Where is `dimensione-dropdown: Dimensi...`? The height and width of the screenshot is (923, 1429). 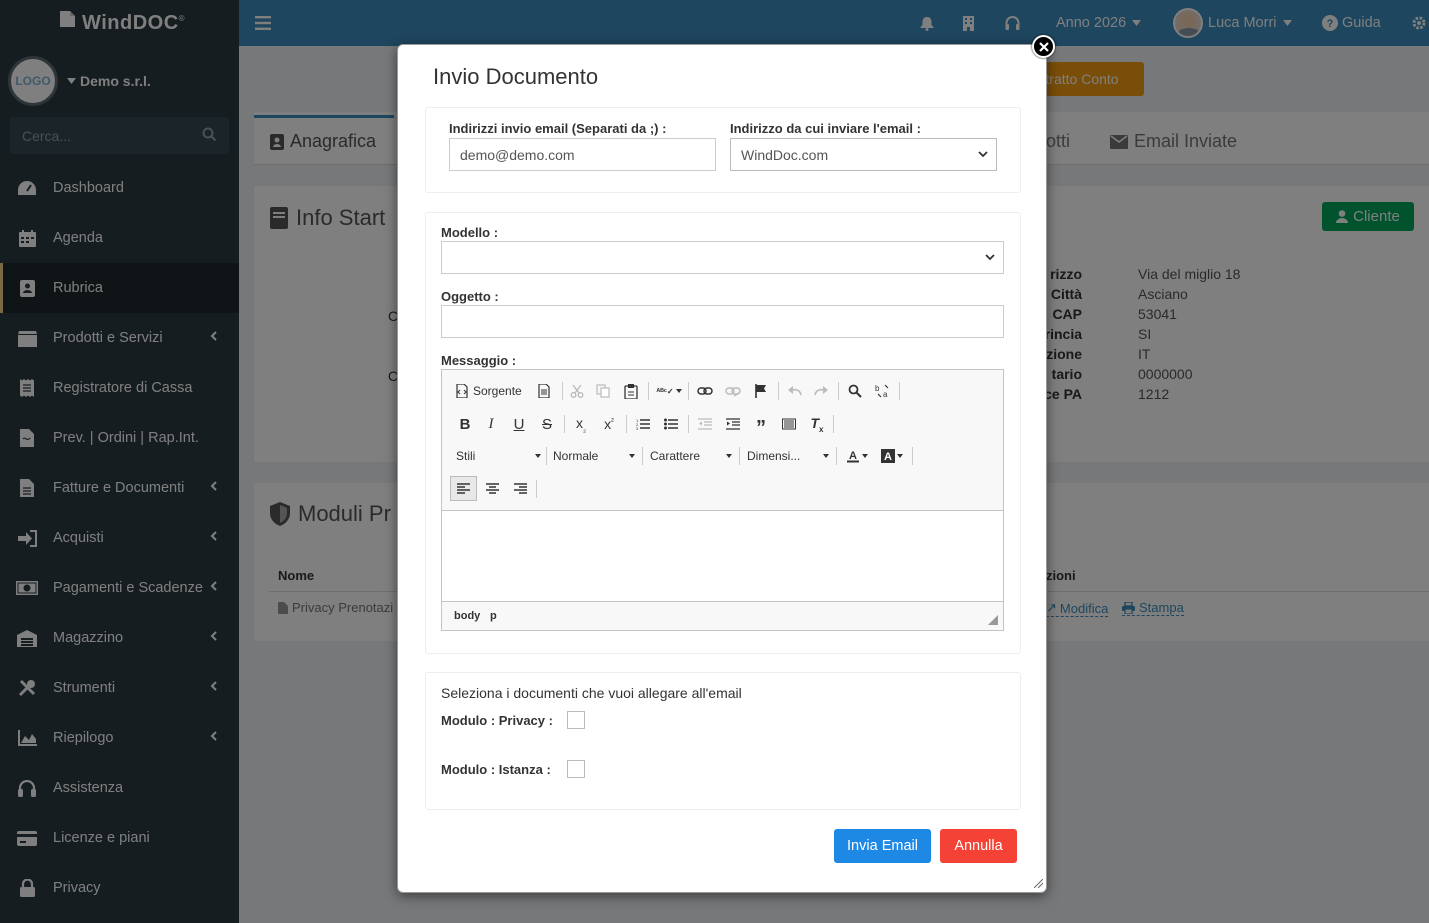
dimensione-dropdown: Dimensi... is located at coordinates (788, 456).